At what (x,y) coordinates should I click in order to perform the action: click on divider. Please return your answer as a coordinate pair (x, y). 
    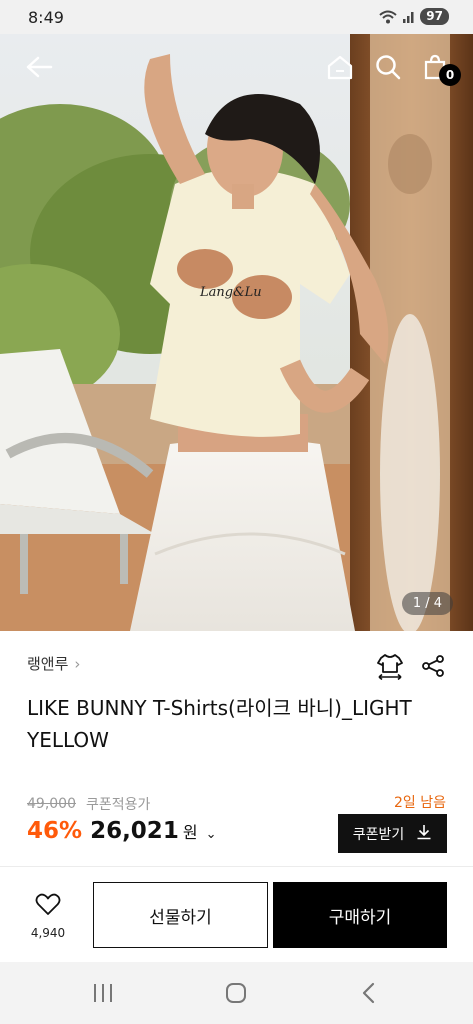
    Looking at the image, I should click on (236, 866).